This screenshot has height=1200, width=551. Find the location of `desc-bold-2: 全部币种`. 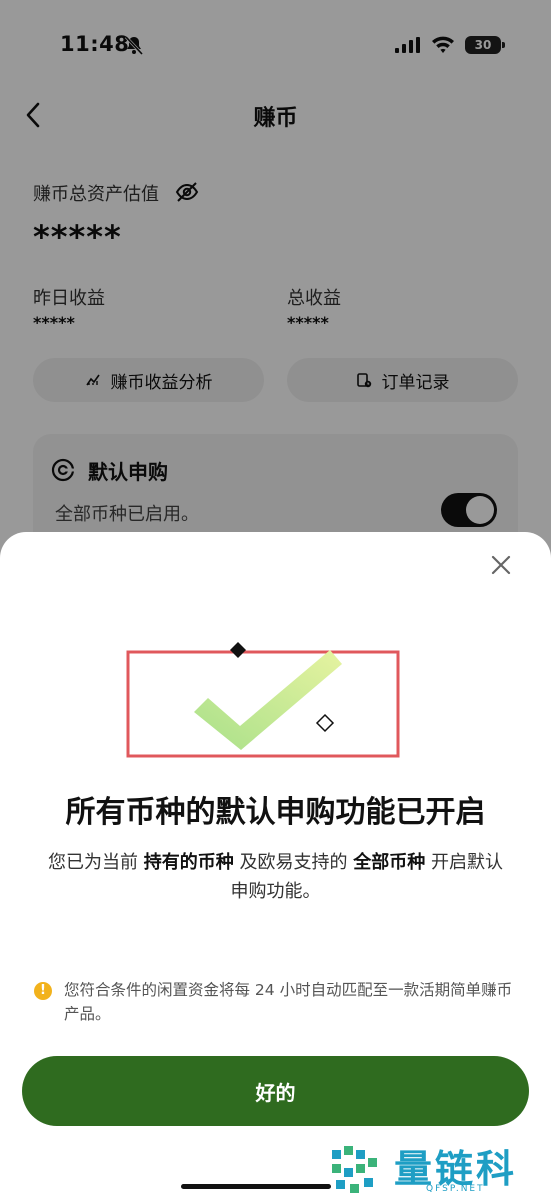

desc-bold-2: 全部币种 is located at coordinates (389, 862).